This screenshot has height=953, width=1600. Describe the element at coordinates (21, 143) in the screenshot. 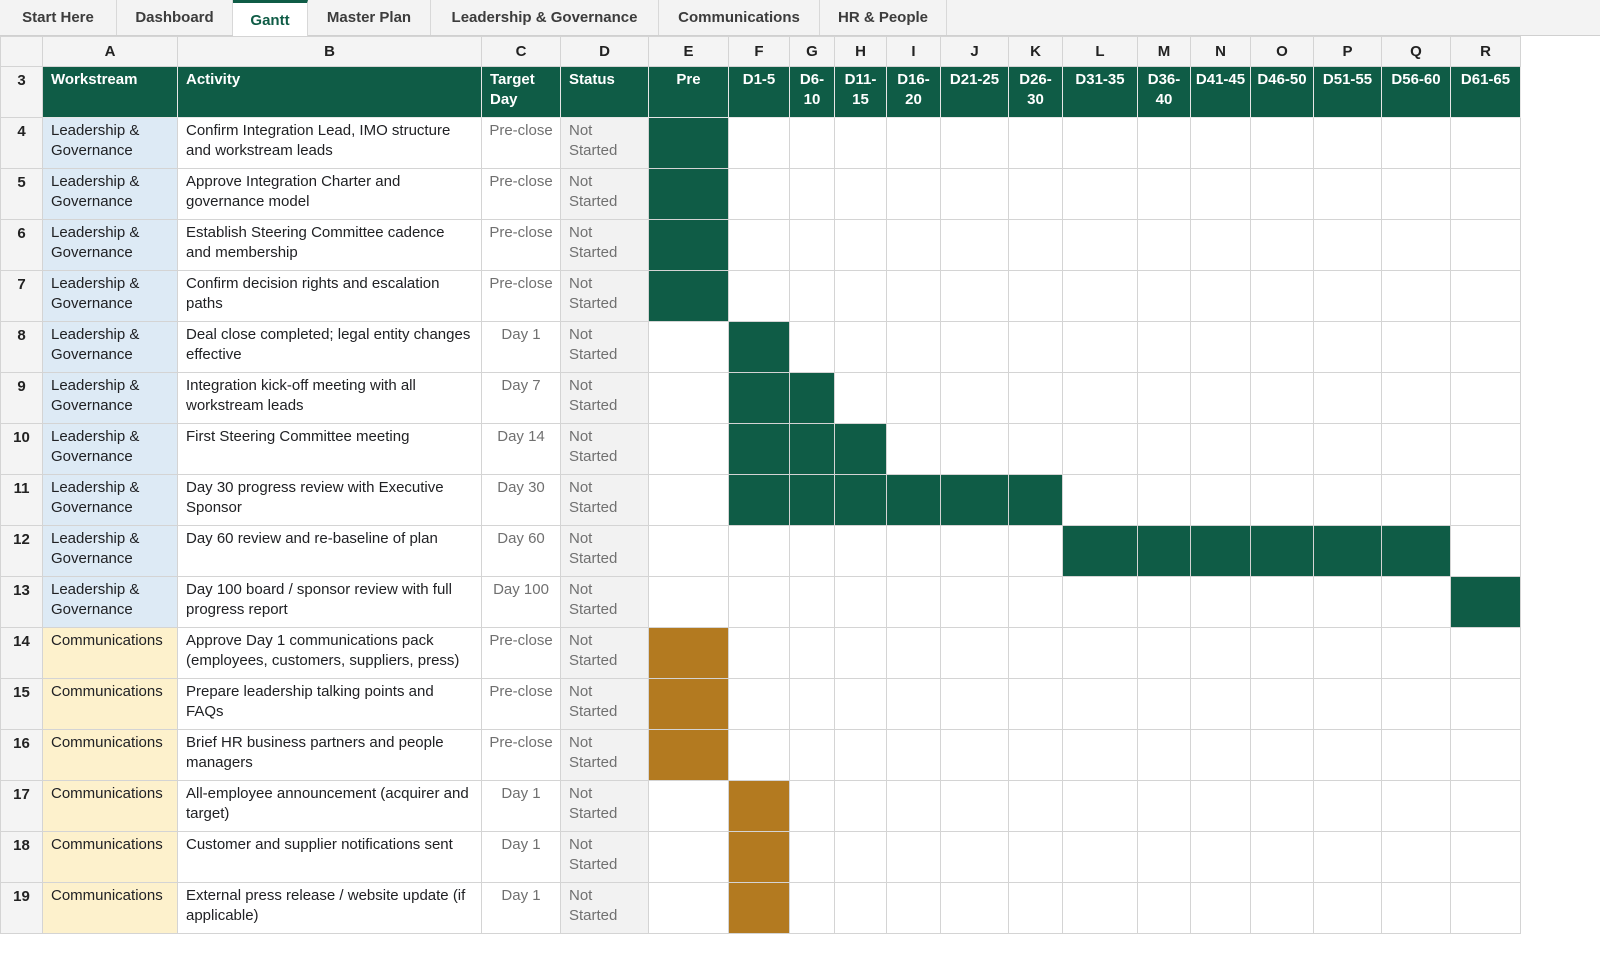

I see `row-number: 4` at that location.